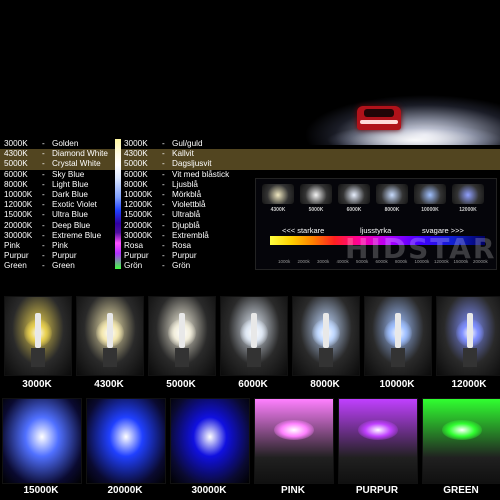 The height and width of the screenshot is (500, 500). What do you see at coordinates (70, 184) in the screenshot?
I see `color-description: Light Blue` at bounding box center [70, 184].